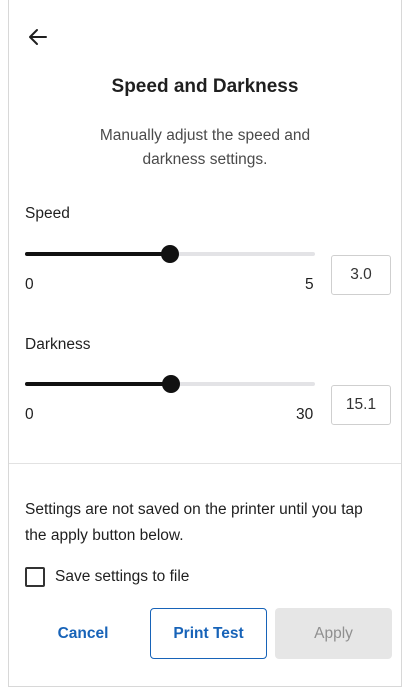  What do you see at coordinates (47, 213) in the screenshot?
I see `speed-label: Speed` at bounding box center [47, 213].